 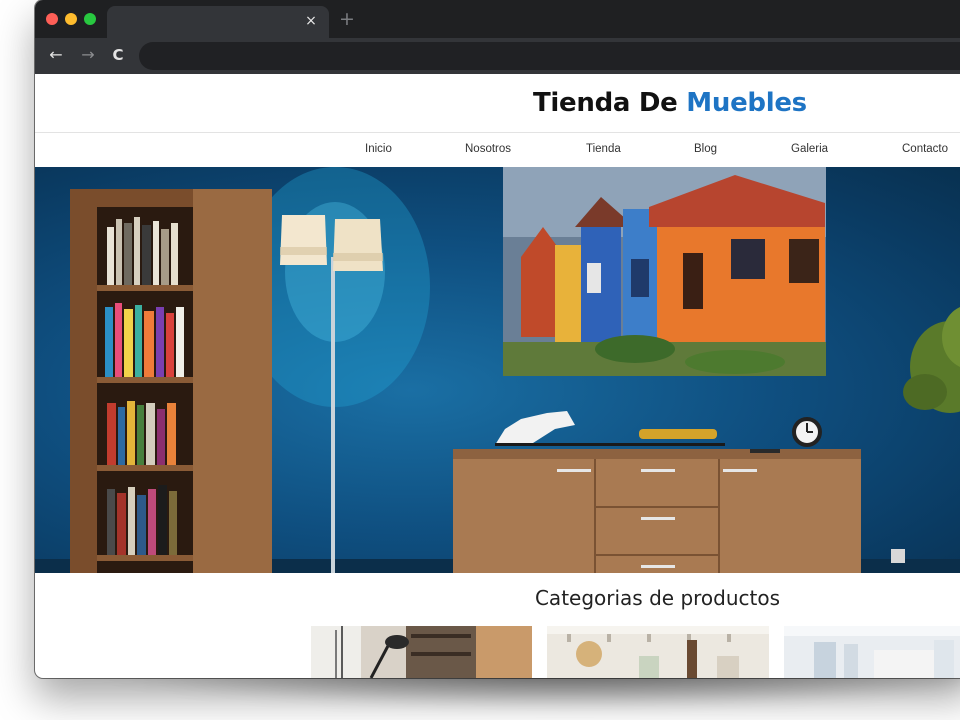 I want to click on bookshelf, so click(x=171, y=381).